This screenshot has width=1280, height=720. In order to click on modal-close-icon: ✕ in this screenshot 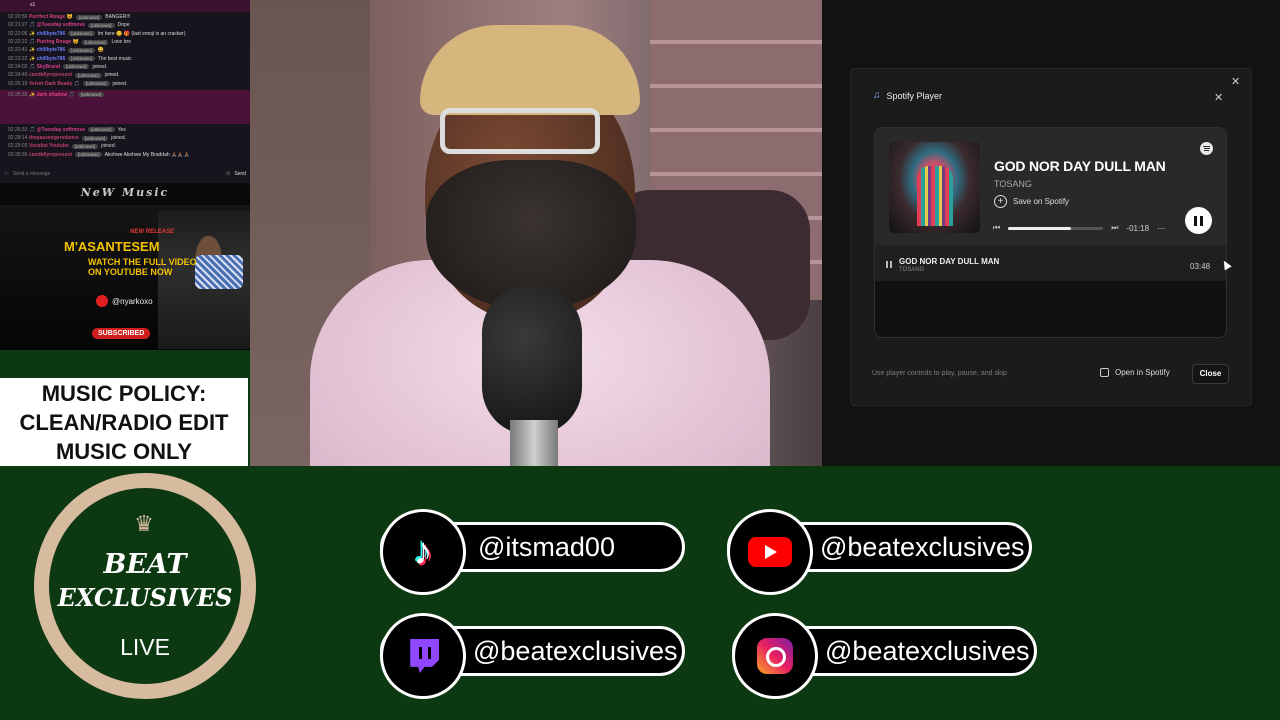, I will do `click(1218, 98)`.